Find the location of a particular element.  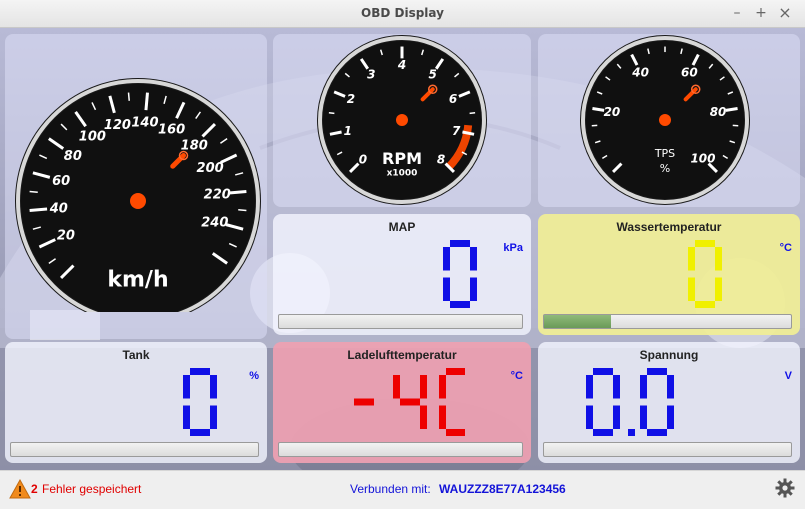

rpm-gauge: 01 23 4 56 78 RPMx1000 is located at coordinates (402, 120).